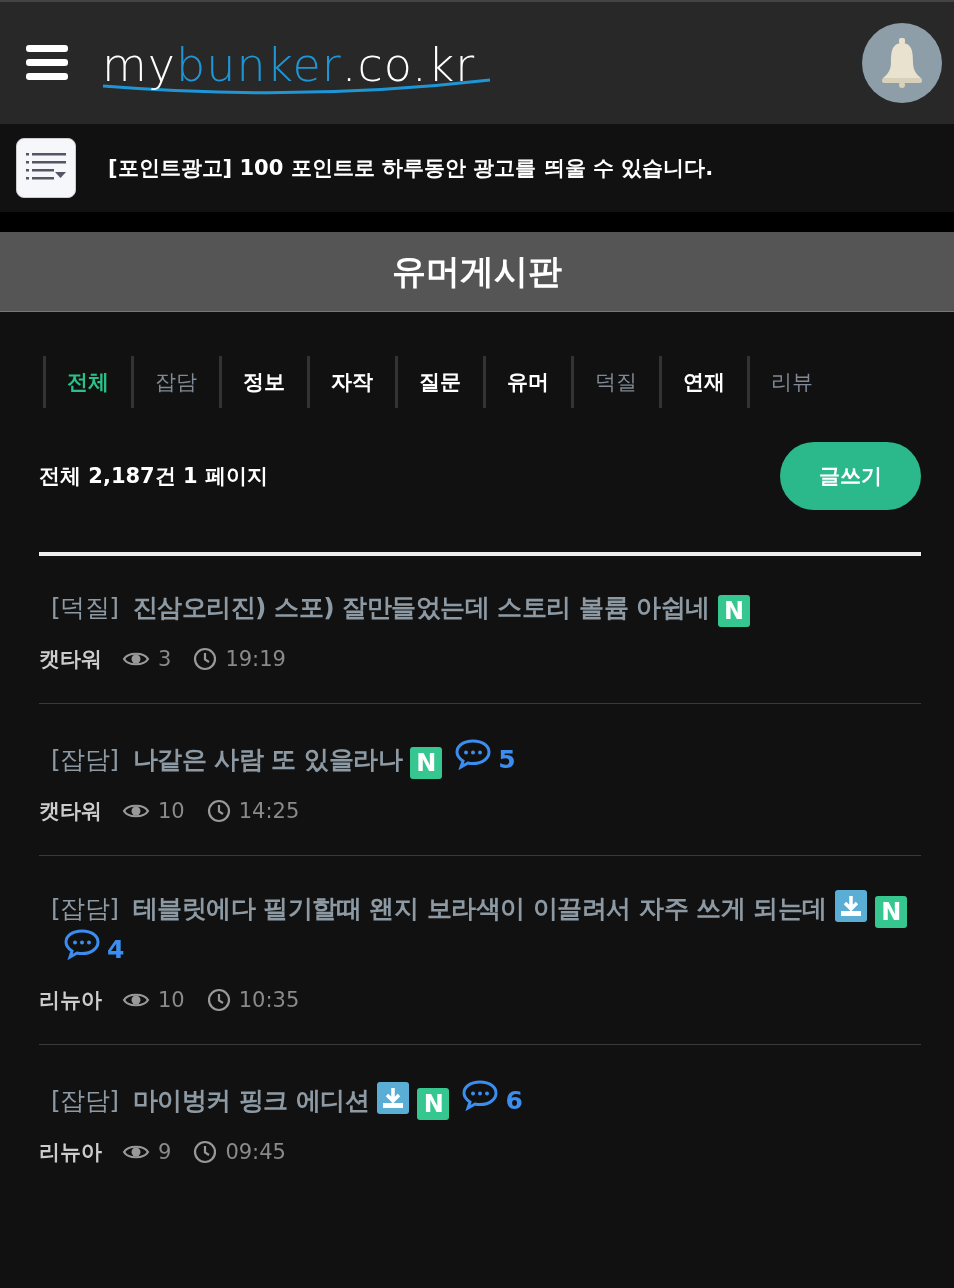 The width and height of the screenshot is (954, 1288). I want to click on category-tab: 유머, so click(527, 382).